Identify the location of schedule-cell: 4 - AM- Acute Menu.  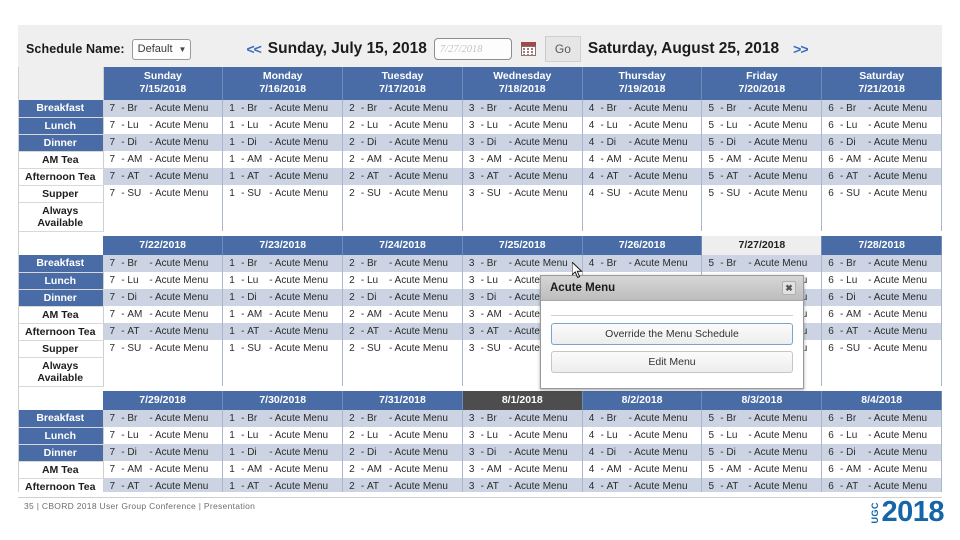
(642, 469).